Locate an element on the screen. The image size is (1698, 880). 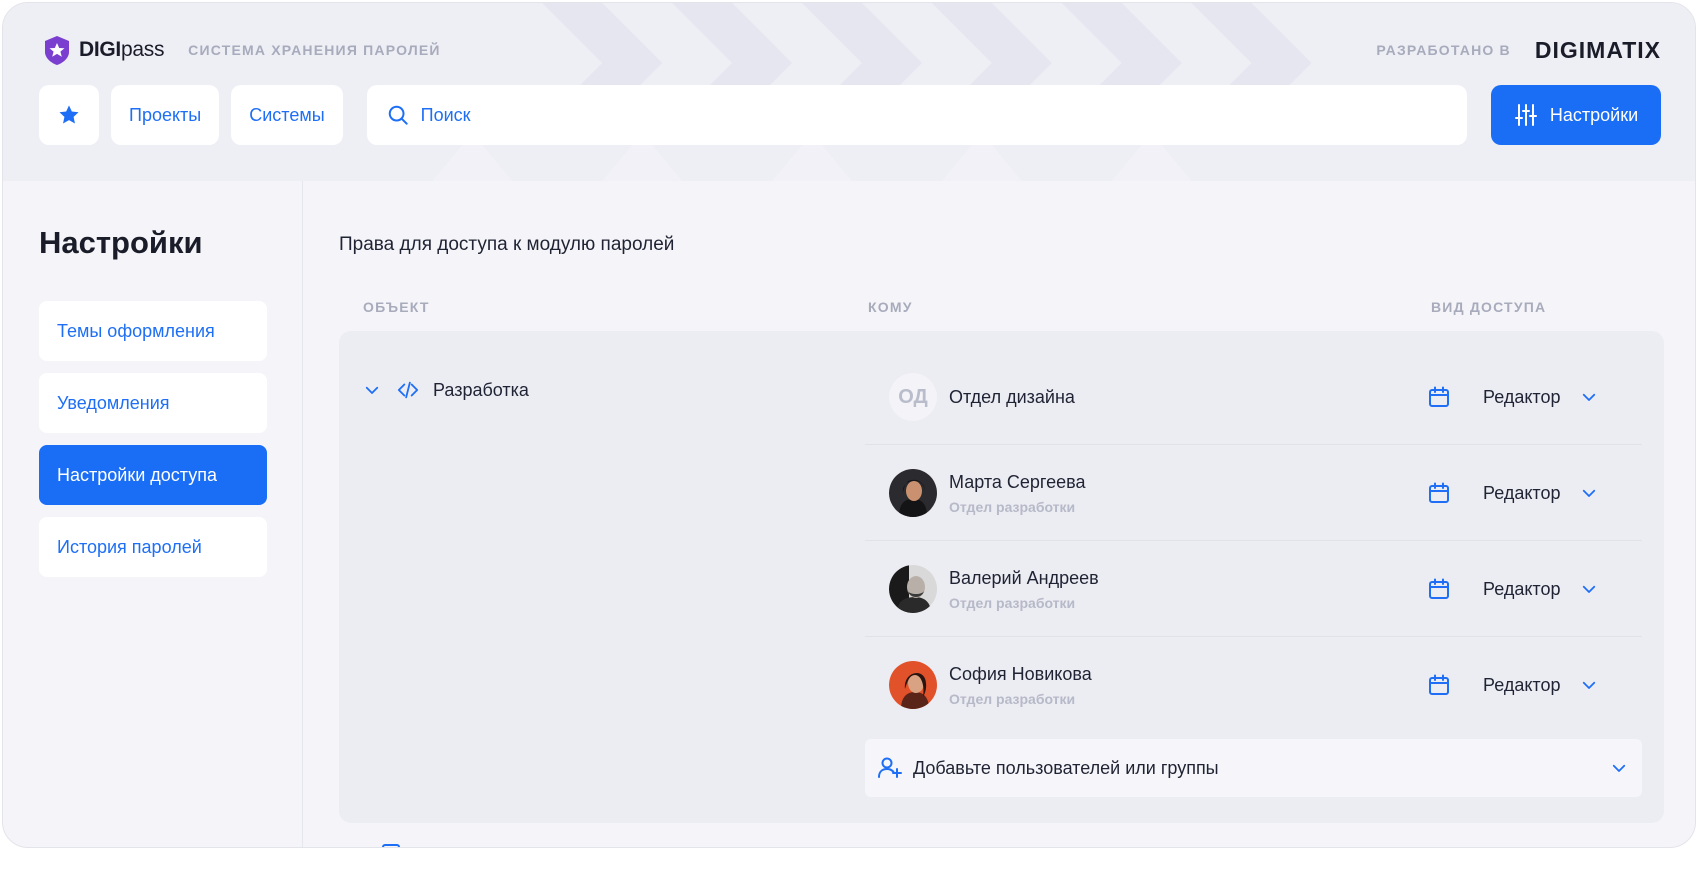
person-name: София Новикова is located at coordinates (1020, 673).